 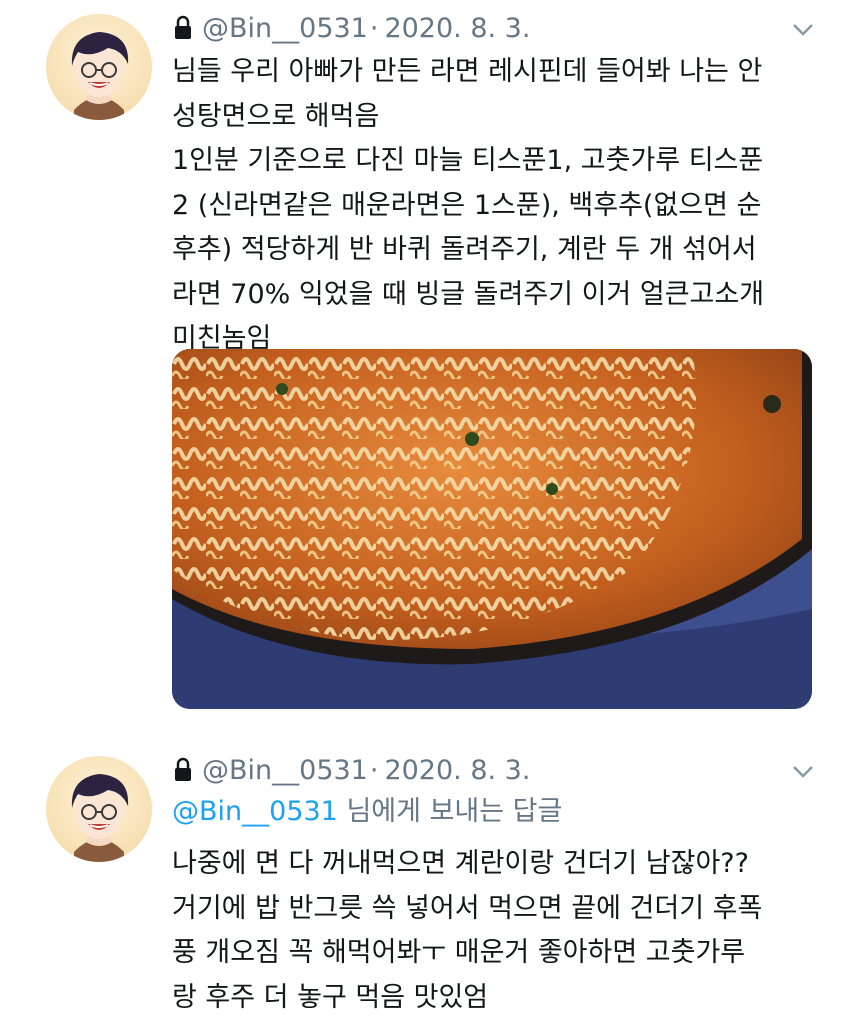 What do you see at coordinates (255, 811) in the screenshot?
I see `reply-mention-link: @Bin__0531` at bounding box center [255, 811].